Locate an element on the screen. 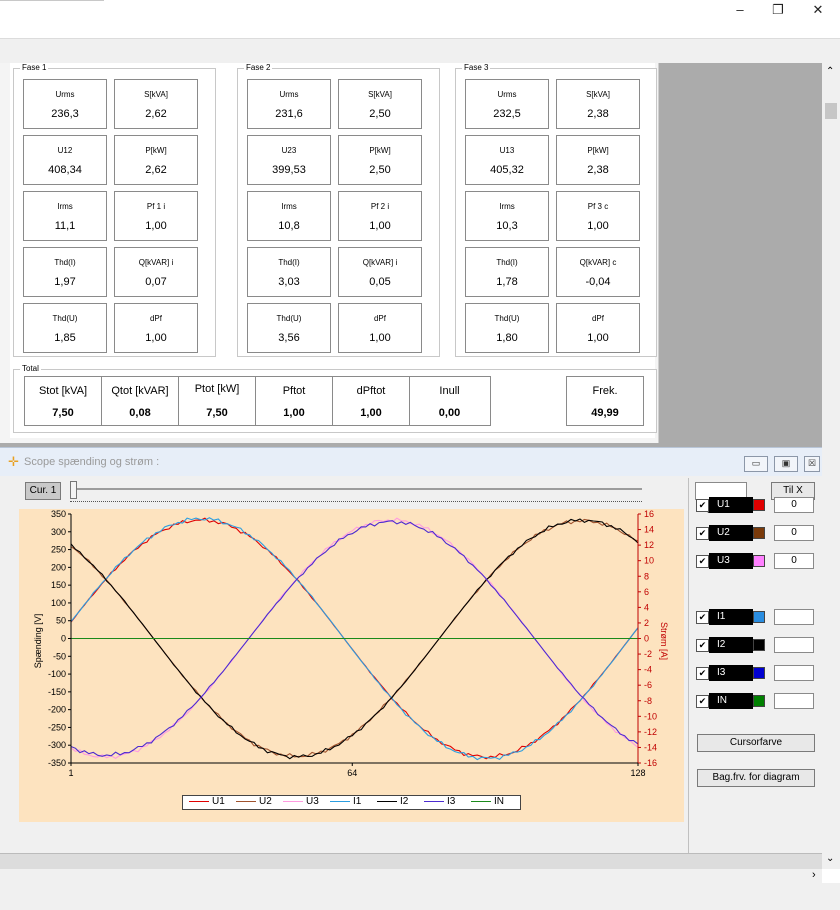  fase1-cell-label: P[kW] is located at coordinates (156, 150).